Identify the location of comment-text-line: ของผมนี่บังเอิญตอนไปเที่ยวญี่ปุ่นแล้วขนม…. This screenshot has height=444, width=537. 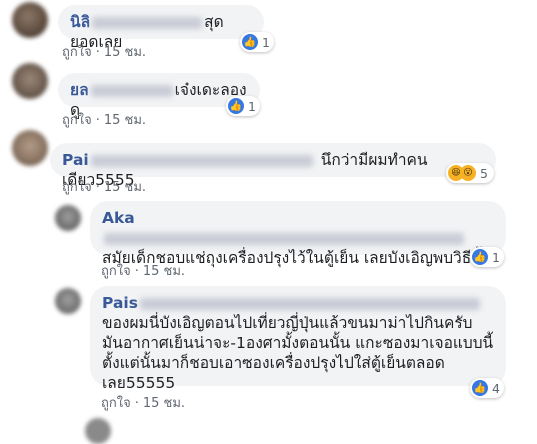
(287, 323).